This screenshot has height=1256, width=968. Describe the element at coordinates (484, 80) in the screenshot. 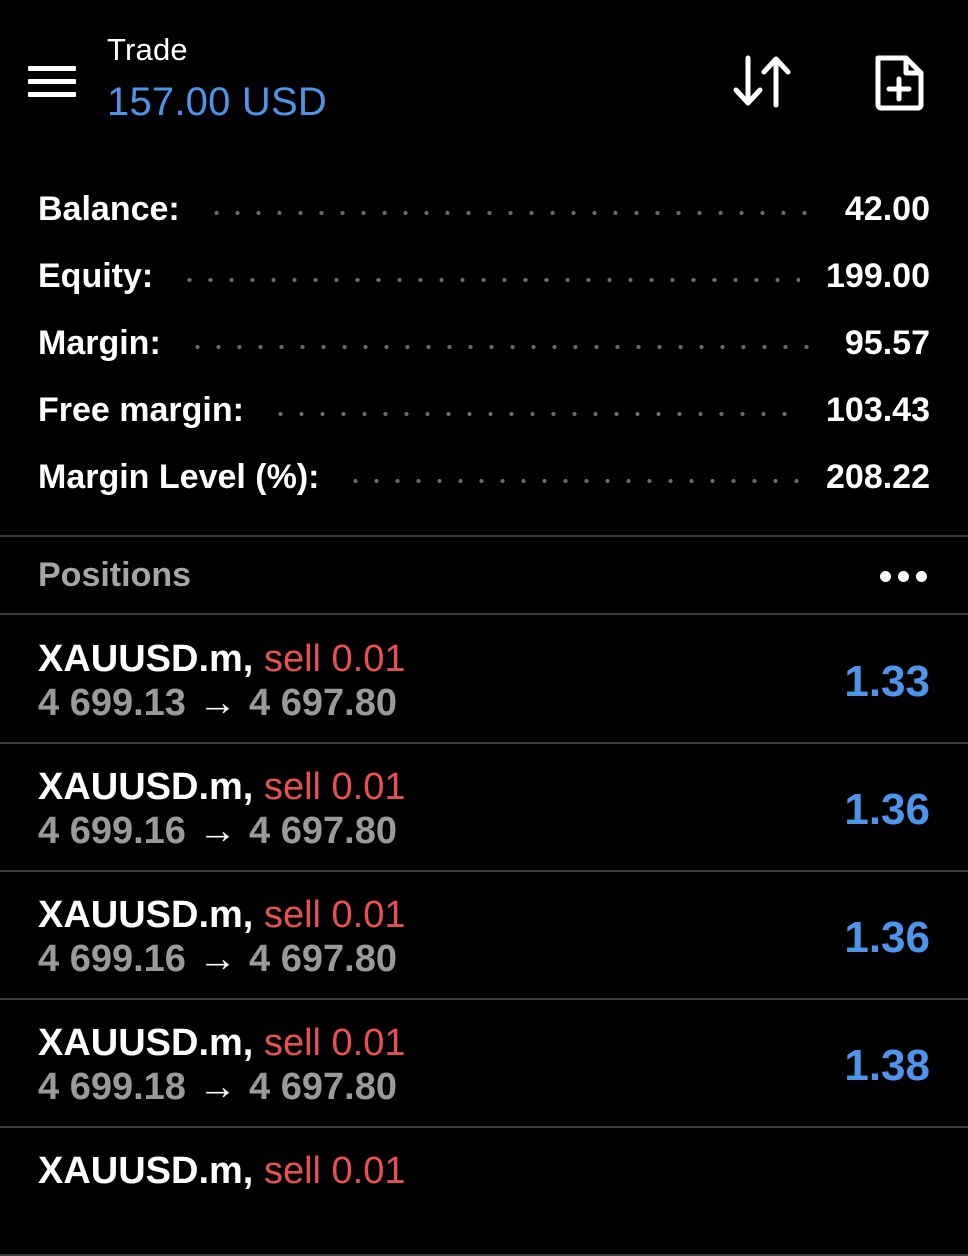

I see `top-bar: Trade 157.00 USD` at that location.